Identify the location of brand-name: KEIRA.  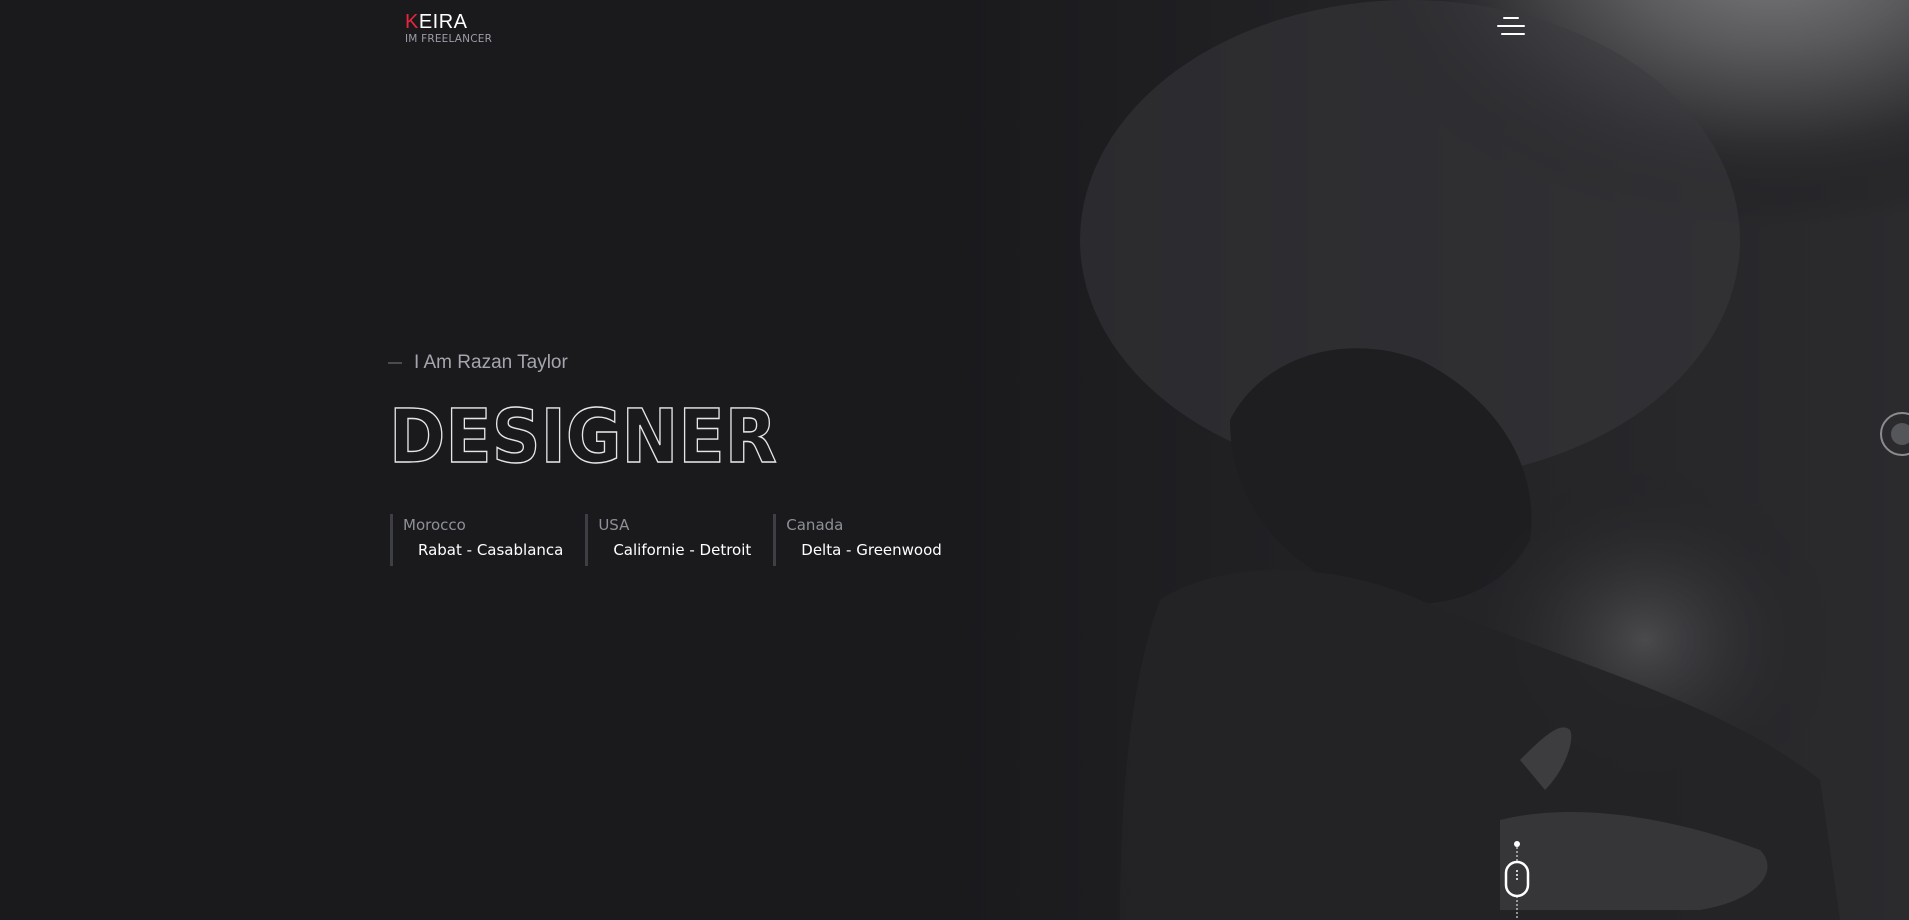
(448, 22).